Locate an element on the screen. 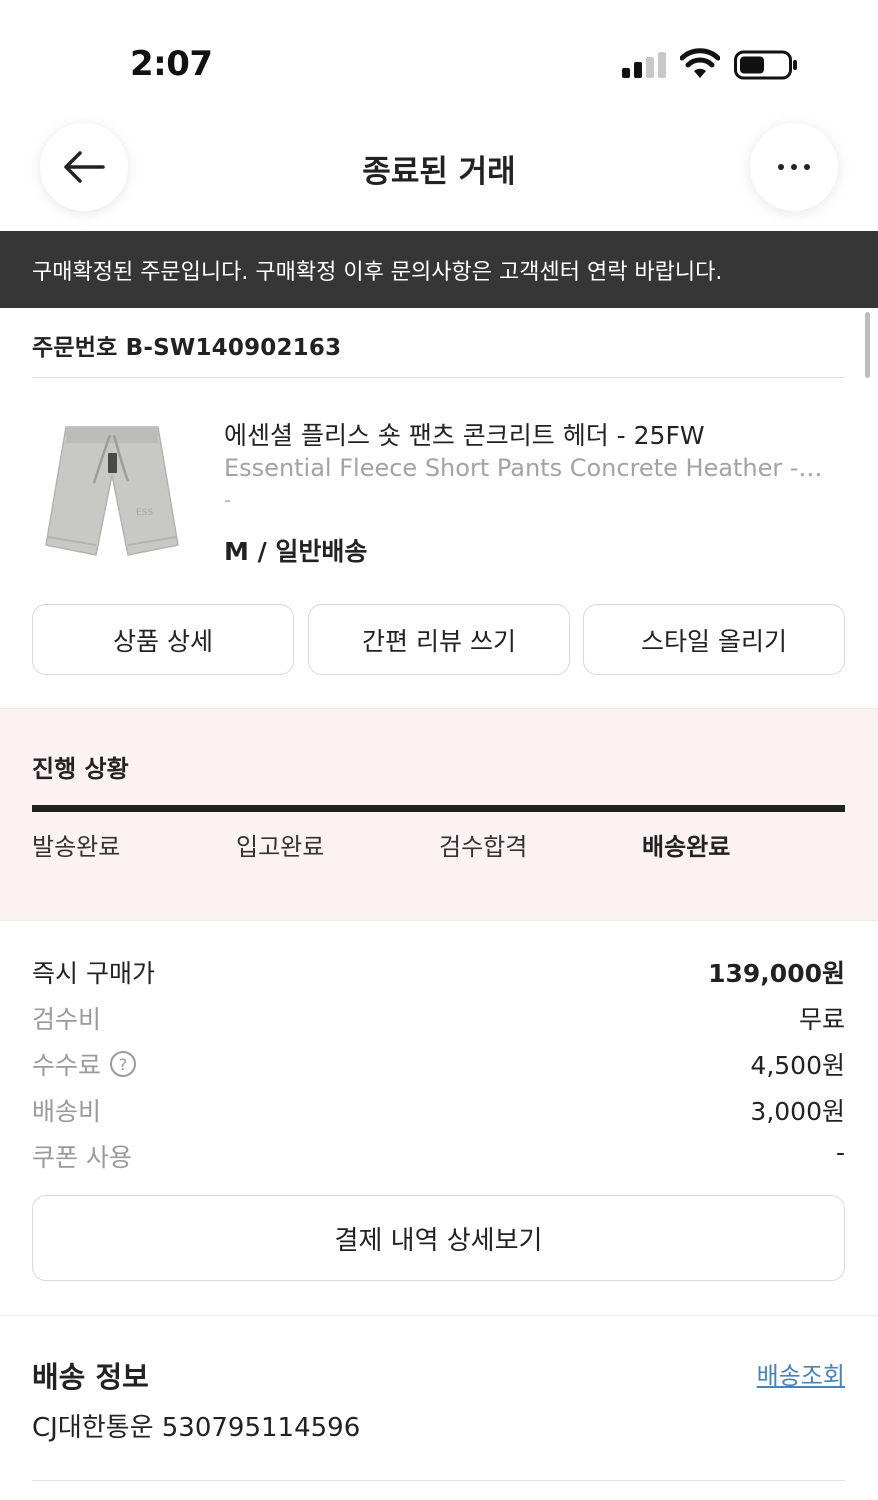 The width and height of the screenshot is (878, 1500). order-number: 주문번호 B-SW140902163 is located at coordinates (187, 348).